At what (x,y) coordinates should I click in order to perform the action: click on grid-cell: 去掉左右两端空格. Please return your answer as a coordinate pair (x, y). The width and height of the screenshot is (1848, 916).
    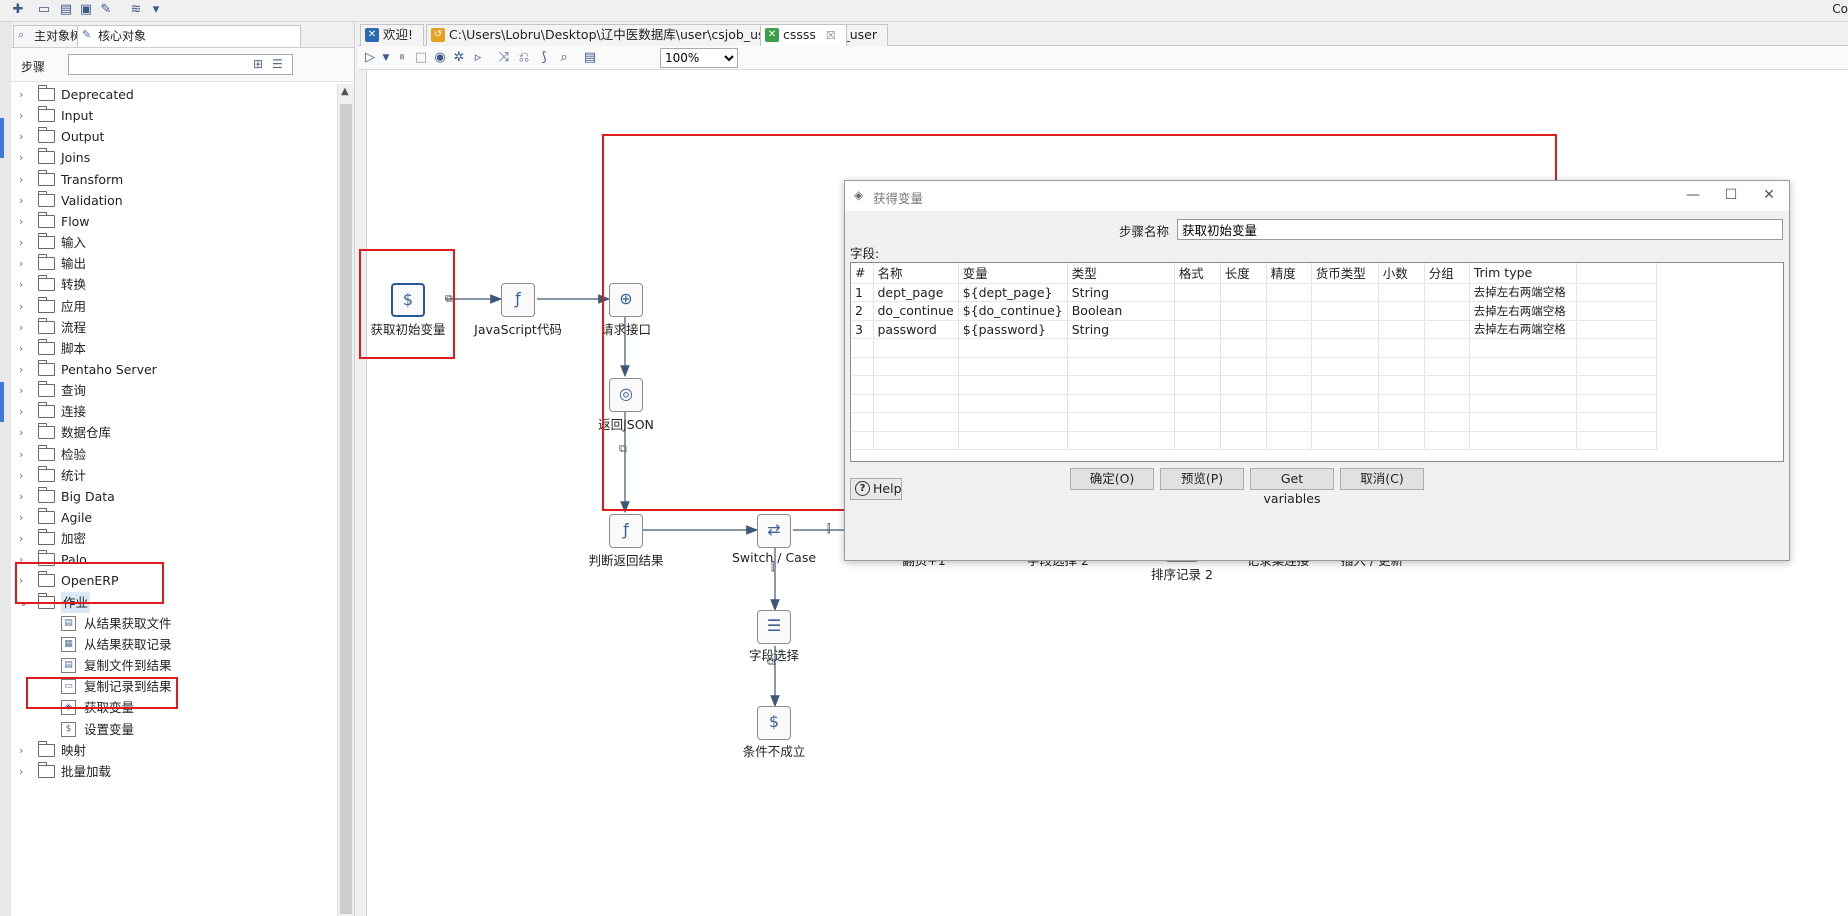
    Looking at the image, I should click on (1523, 311).